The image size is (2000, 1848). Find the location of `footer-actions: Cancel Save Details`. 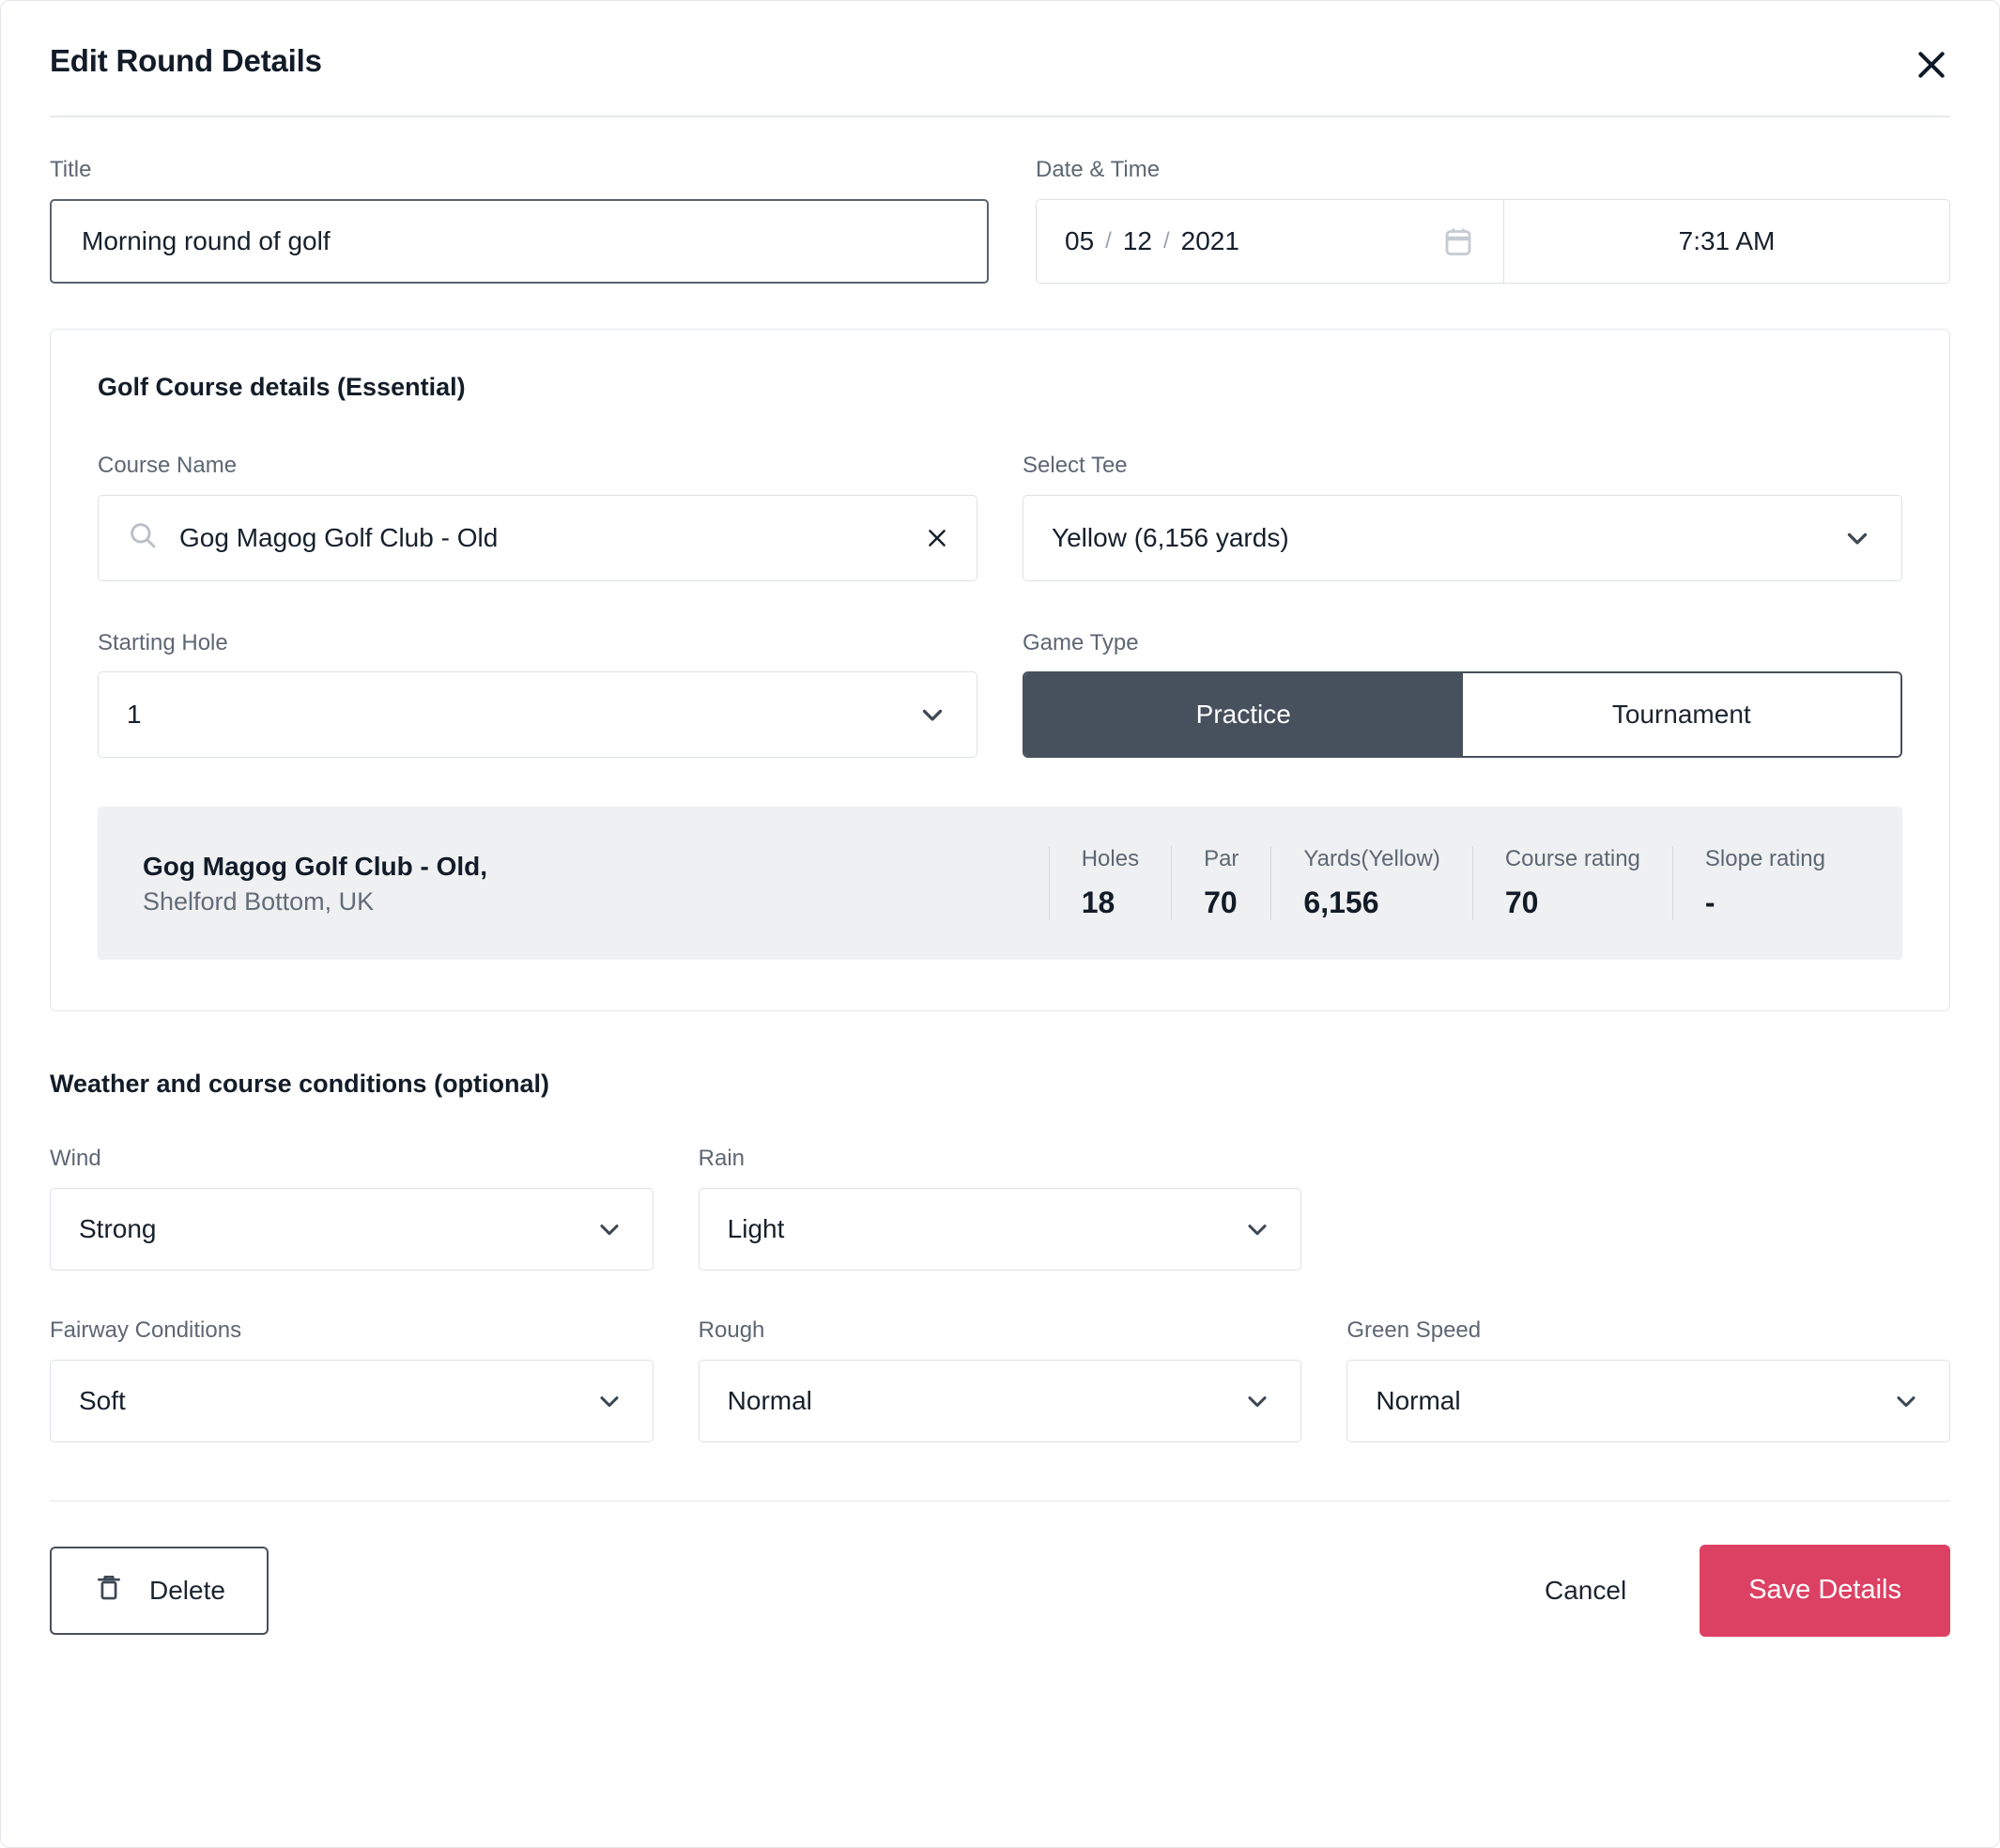

footer-actions: Cancel Save Details is located at coordinates (1738, 1590).